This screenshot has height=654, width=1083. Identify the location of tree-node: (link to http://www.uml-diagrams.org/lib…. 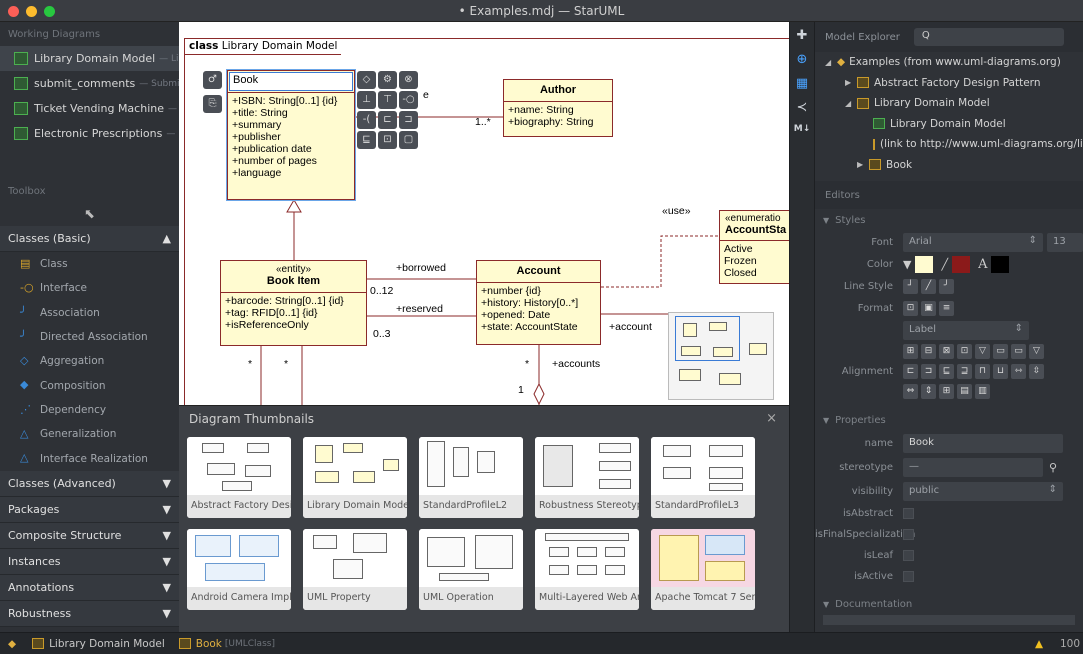
(949, 144).